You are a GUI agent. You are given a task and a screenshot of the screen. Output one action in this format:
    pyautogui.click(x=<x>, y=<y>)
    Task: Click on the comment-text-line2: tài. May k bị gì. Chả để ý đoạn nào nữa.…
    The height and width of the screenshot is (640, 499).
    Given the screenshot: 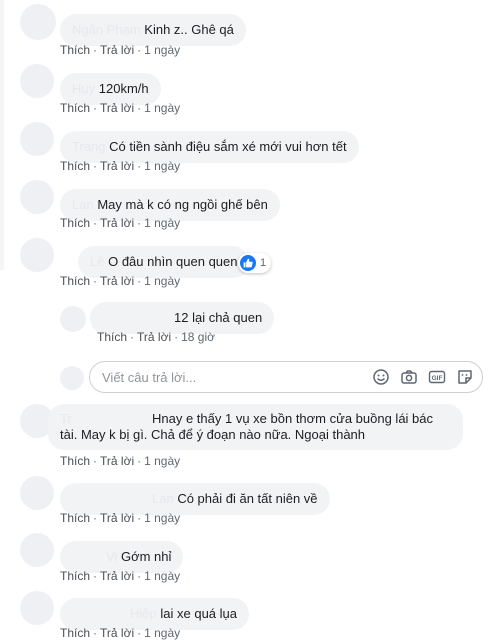 What is the action you would take?
    pyautogui.click(x=213, y=434)
    